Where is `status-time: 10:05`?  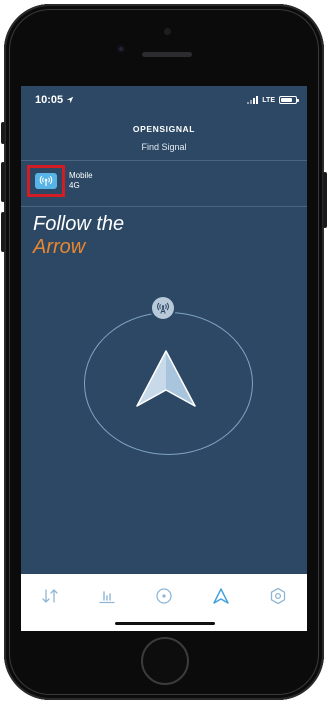
status-time: 10:05 is located at coordinates (54, 100).